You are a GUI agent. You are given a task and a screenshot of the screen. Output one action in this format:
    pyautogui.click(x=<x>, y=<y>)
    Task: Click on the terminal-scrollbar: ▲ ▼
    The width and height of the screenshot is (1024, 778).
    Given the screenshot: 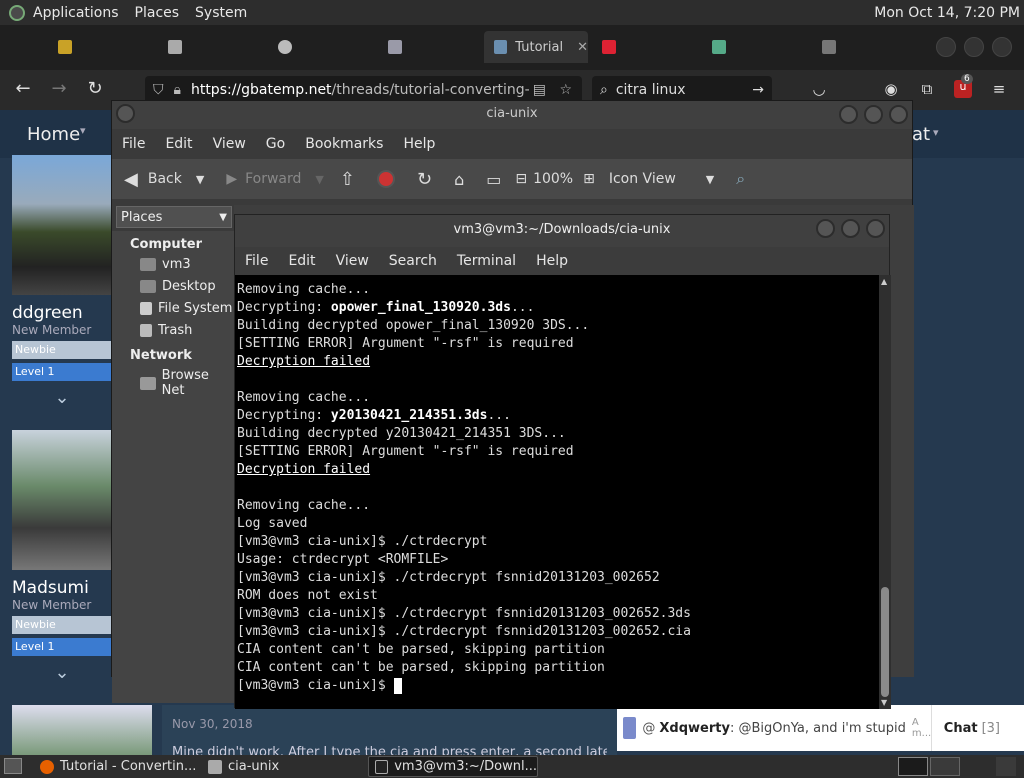 What is the action you would take?
    pyautogui.click(x=885, y=492)
    